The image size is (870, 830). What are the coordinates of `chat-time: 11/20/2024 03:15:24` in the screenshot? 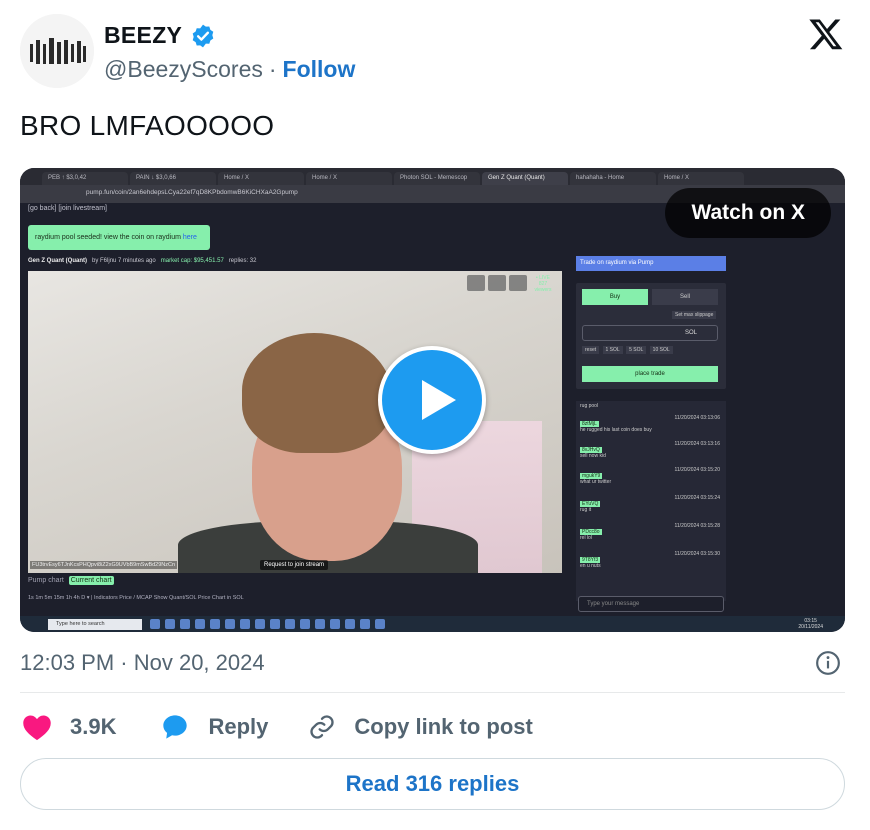 It's located at (697, 498).